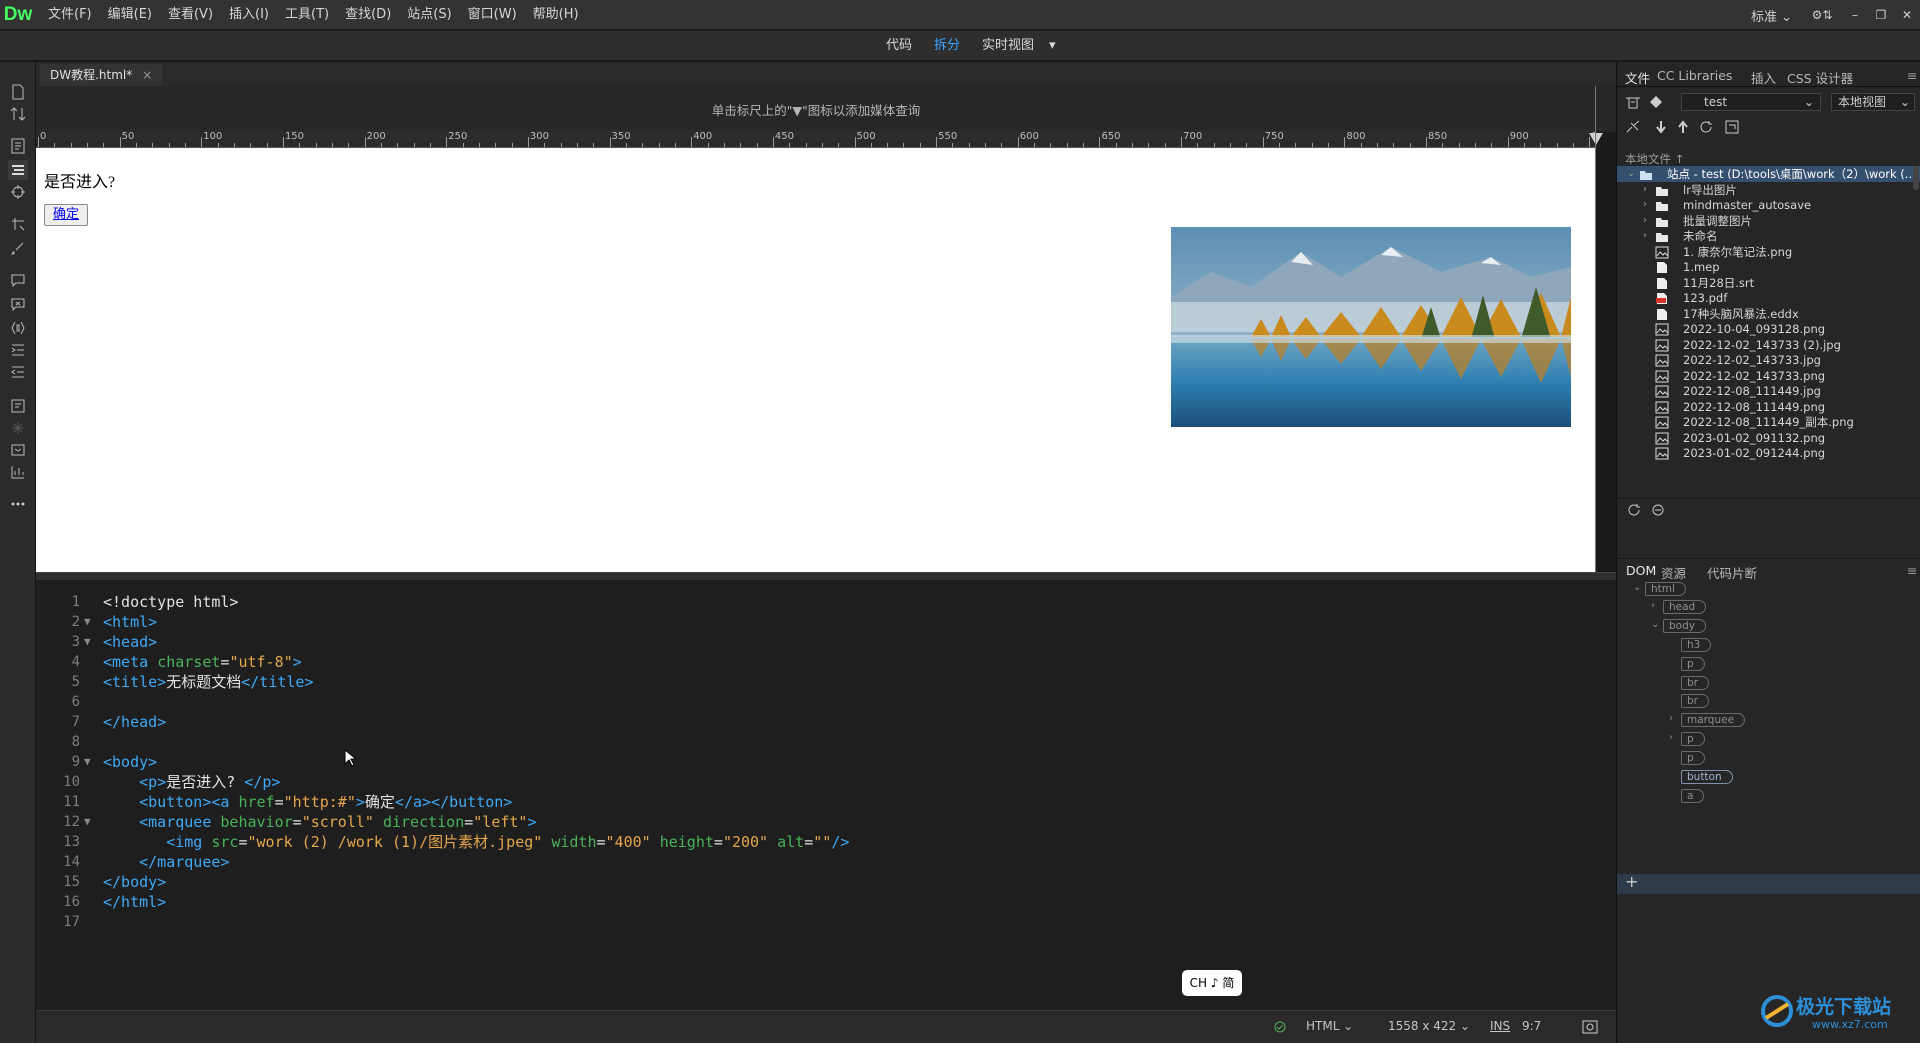 The height and width of the screenshot is (1043, 1920). What do you see at coordinates (18, 328) in the screenshot?
I see `wrap-tag-icon` at bounding box center [18, 328].